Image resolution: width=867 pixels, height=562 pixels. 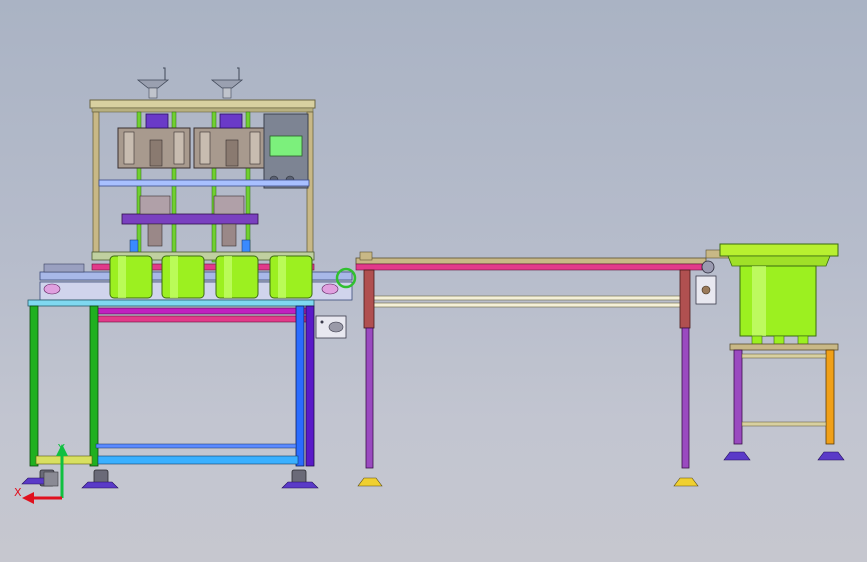 I want to click on x-axis-arrow-icon, so click(x=28, y=498).